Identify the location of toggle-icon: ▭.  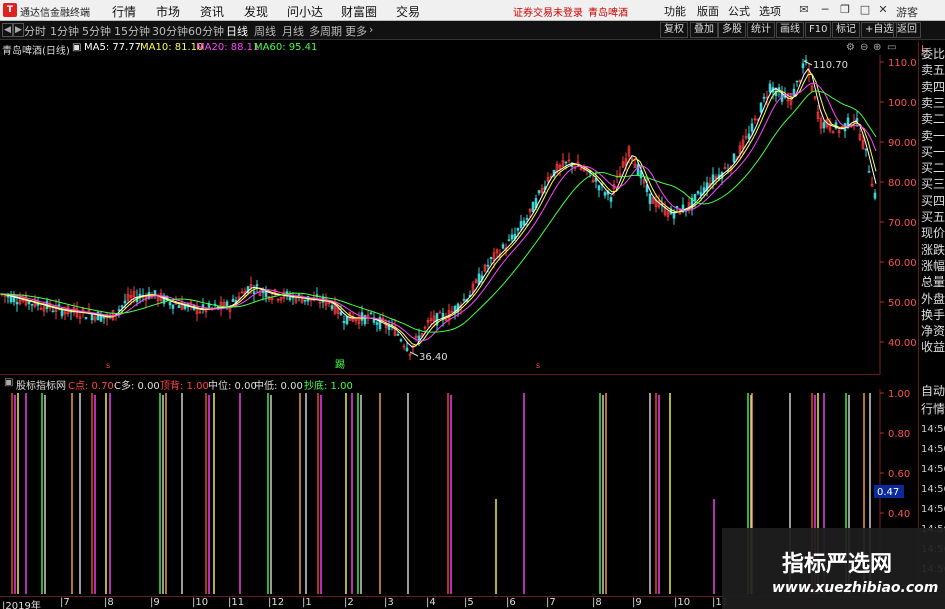
(891, 47).